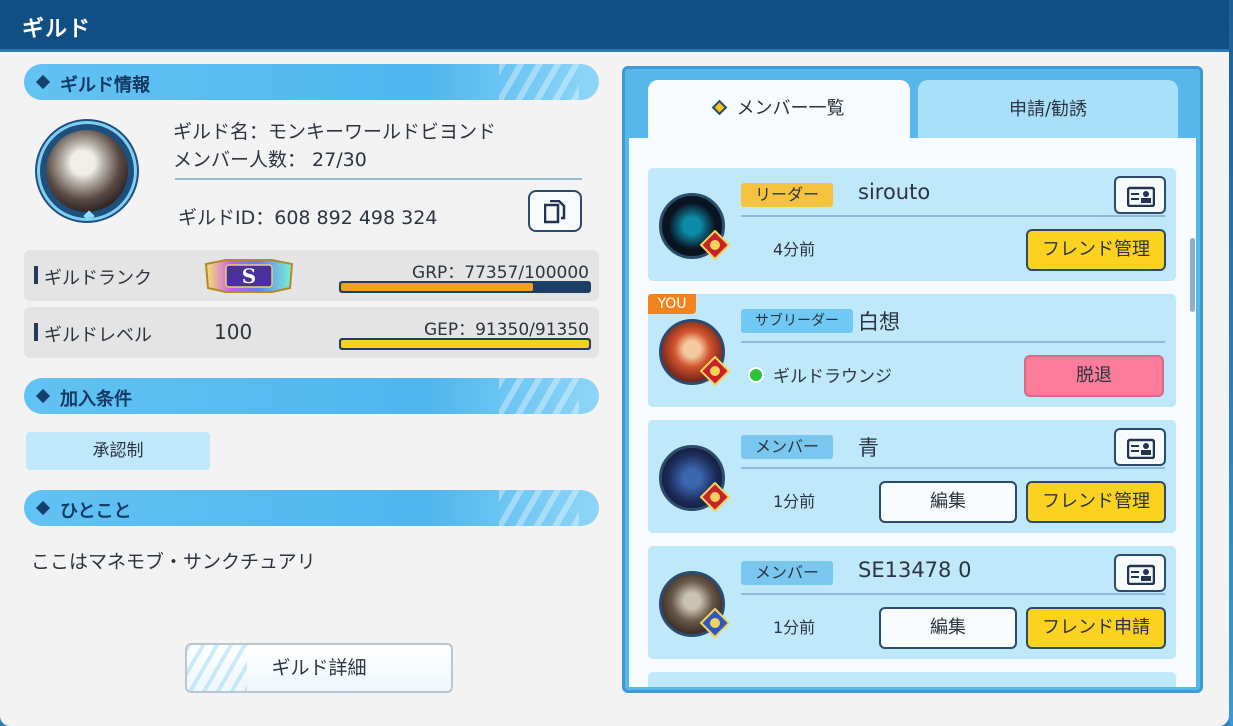  What do you see at coordinates (311, 275) in the screenshot?
I see `guild-rank-row: ギルドランク S GRP：77357/100000` at bounding box center [311, 275].